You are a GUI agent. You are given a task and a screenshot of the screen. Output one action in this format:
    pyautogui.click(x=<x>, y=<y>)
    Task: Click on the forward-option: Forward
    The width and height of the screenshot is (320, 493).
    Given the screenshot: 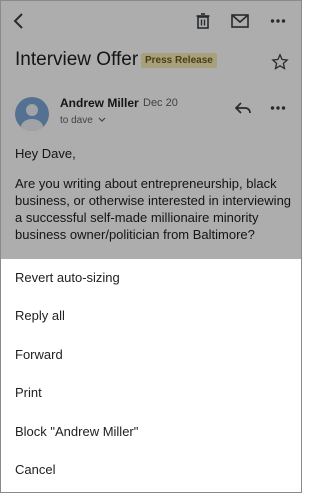 What is the action you would take?
    pyautogui.click(x=151, y=355)
    